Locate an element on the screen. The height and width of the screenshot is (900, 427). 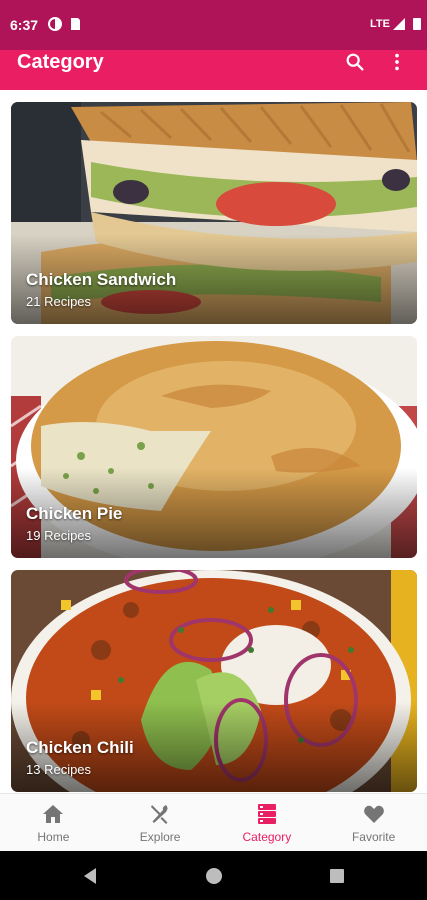
heart-icon is located at coordinates (373, 814).